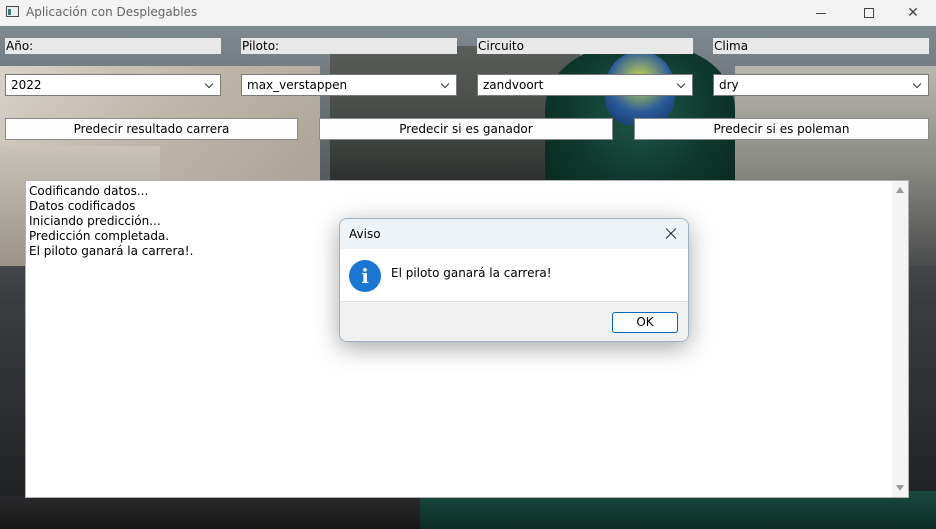  What do you see at coordinates (821, 46) in the screenshot?
I see `weather-label: Clima` at bounding box center [821, 46].